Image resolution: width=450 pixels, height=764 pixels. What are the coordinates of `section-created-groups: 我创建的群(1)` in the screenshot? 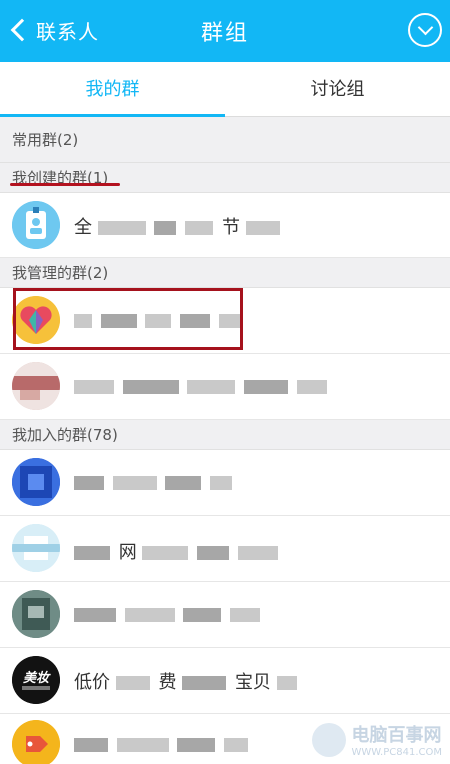 It's located at (225, 178).